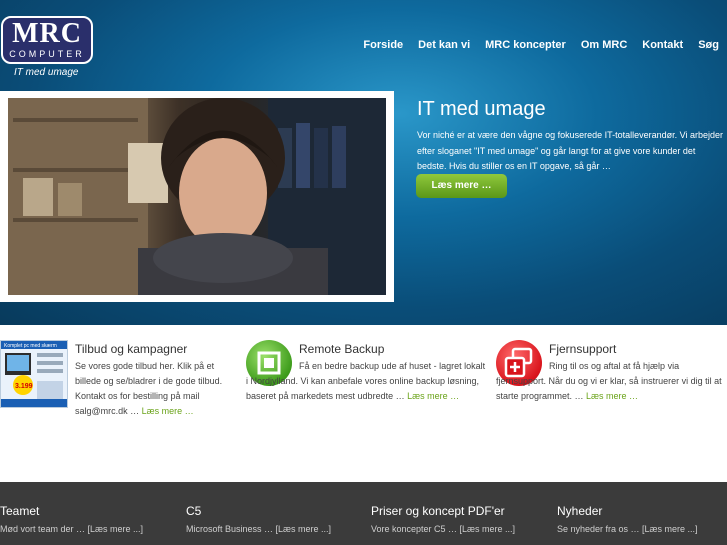 Image resolution: width=727 pixels, height=545 pixels. Describe the element at coordinates (47, 54) in the screenshot. I see `logo-subtitle: COMPUTER` at that location.